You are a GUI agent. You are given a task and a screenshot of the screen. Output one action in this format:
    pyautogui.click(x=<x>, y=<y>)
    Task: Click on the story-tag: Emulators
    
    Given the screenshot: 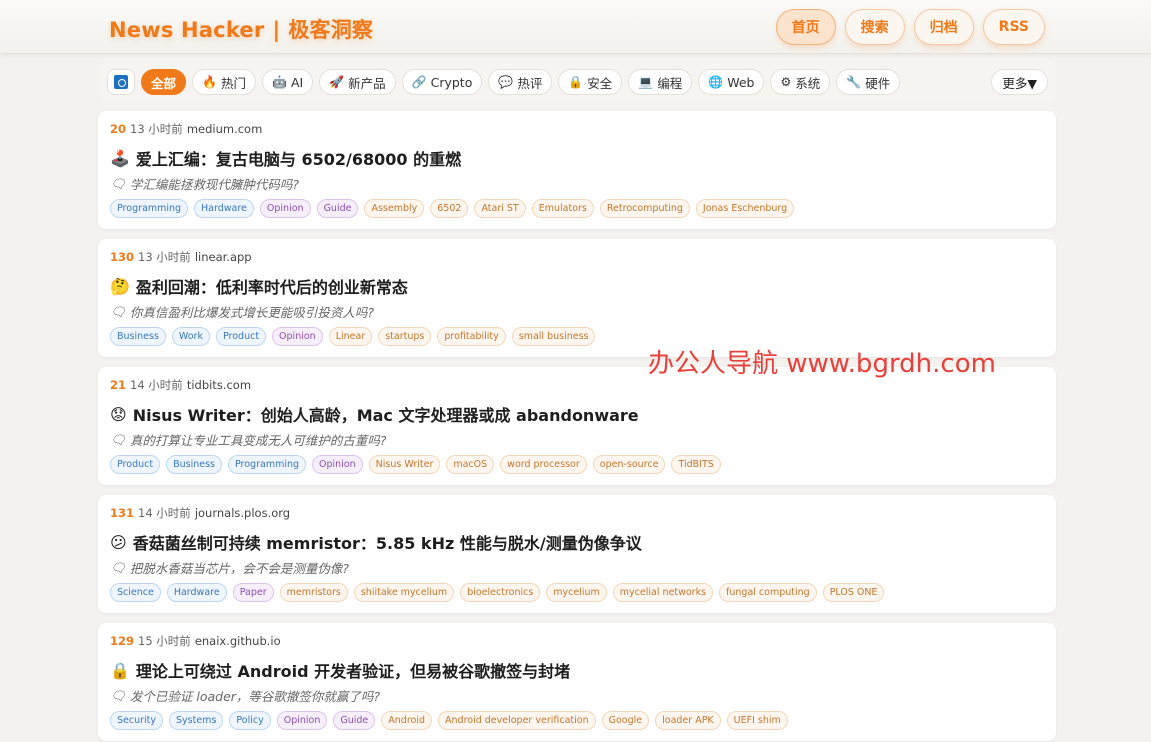 What is the action you would take?
    pyautogui.click(x=562, y=208)
    